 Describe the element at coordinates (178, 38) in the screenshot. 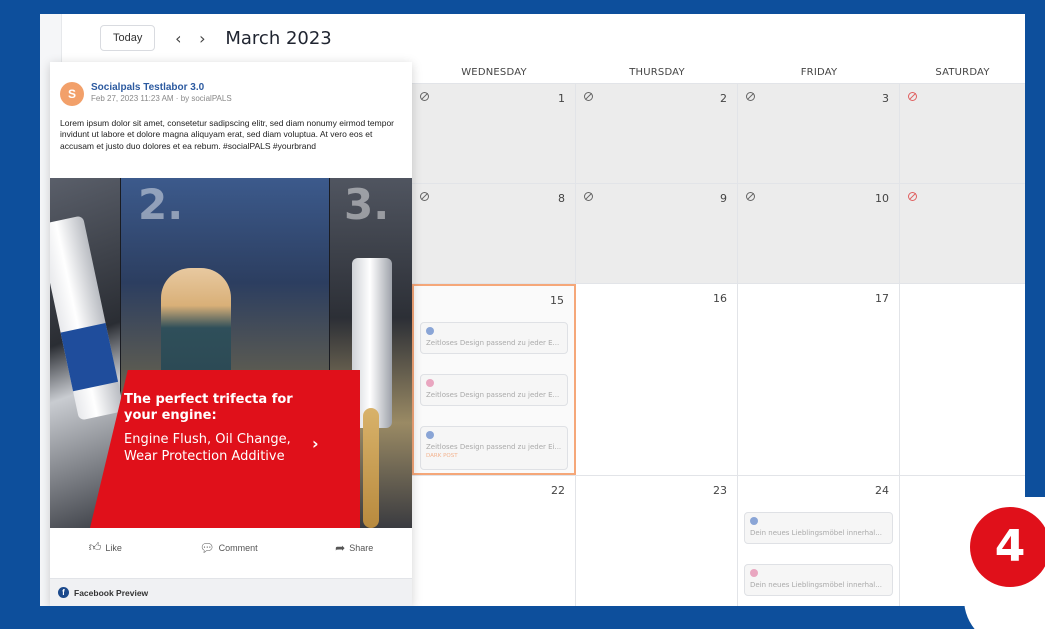

I see `chevron-left-icon: ‹` at that location.